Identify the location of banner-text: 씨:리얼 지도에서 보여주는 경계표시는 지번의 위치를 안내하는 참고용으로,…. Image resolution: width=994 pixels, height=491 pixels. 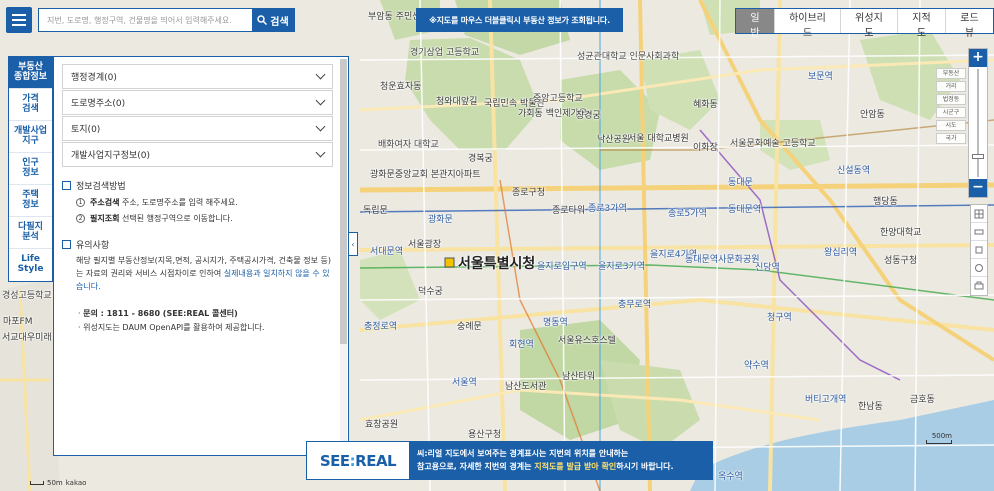
(560, 460).